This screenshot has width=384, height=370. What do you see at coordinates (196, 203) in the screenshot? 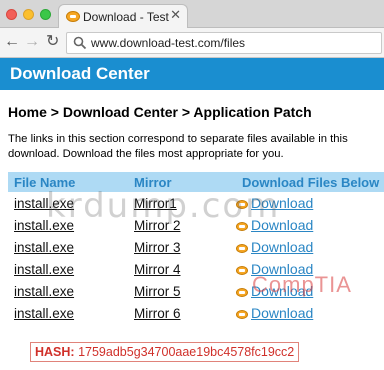
I see `table-row: install.exe Mirror1 Download` at bounding box center [196, 203].